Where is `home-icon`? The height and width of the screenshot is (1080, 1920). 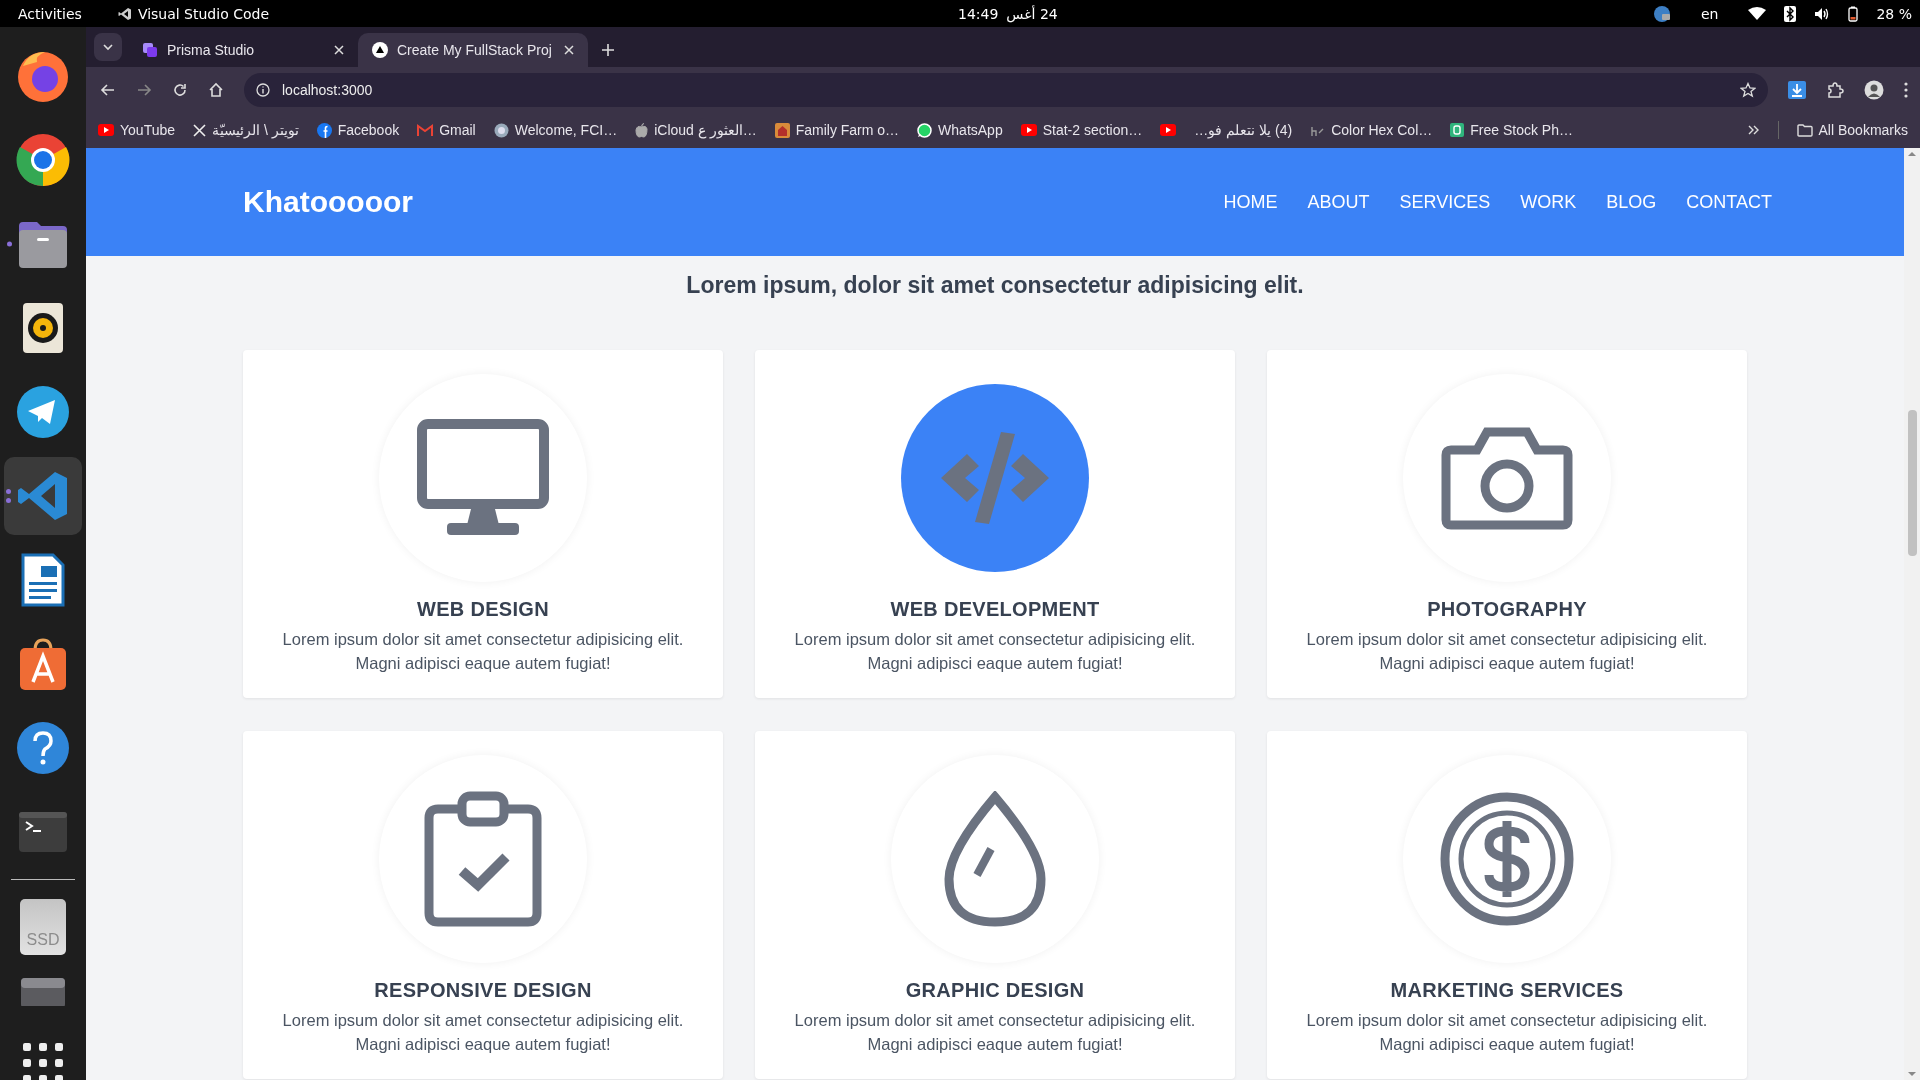 home-icon is located at coordinates (216, 89).